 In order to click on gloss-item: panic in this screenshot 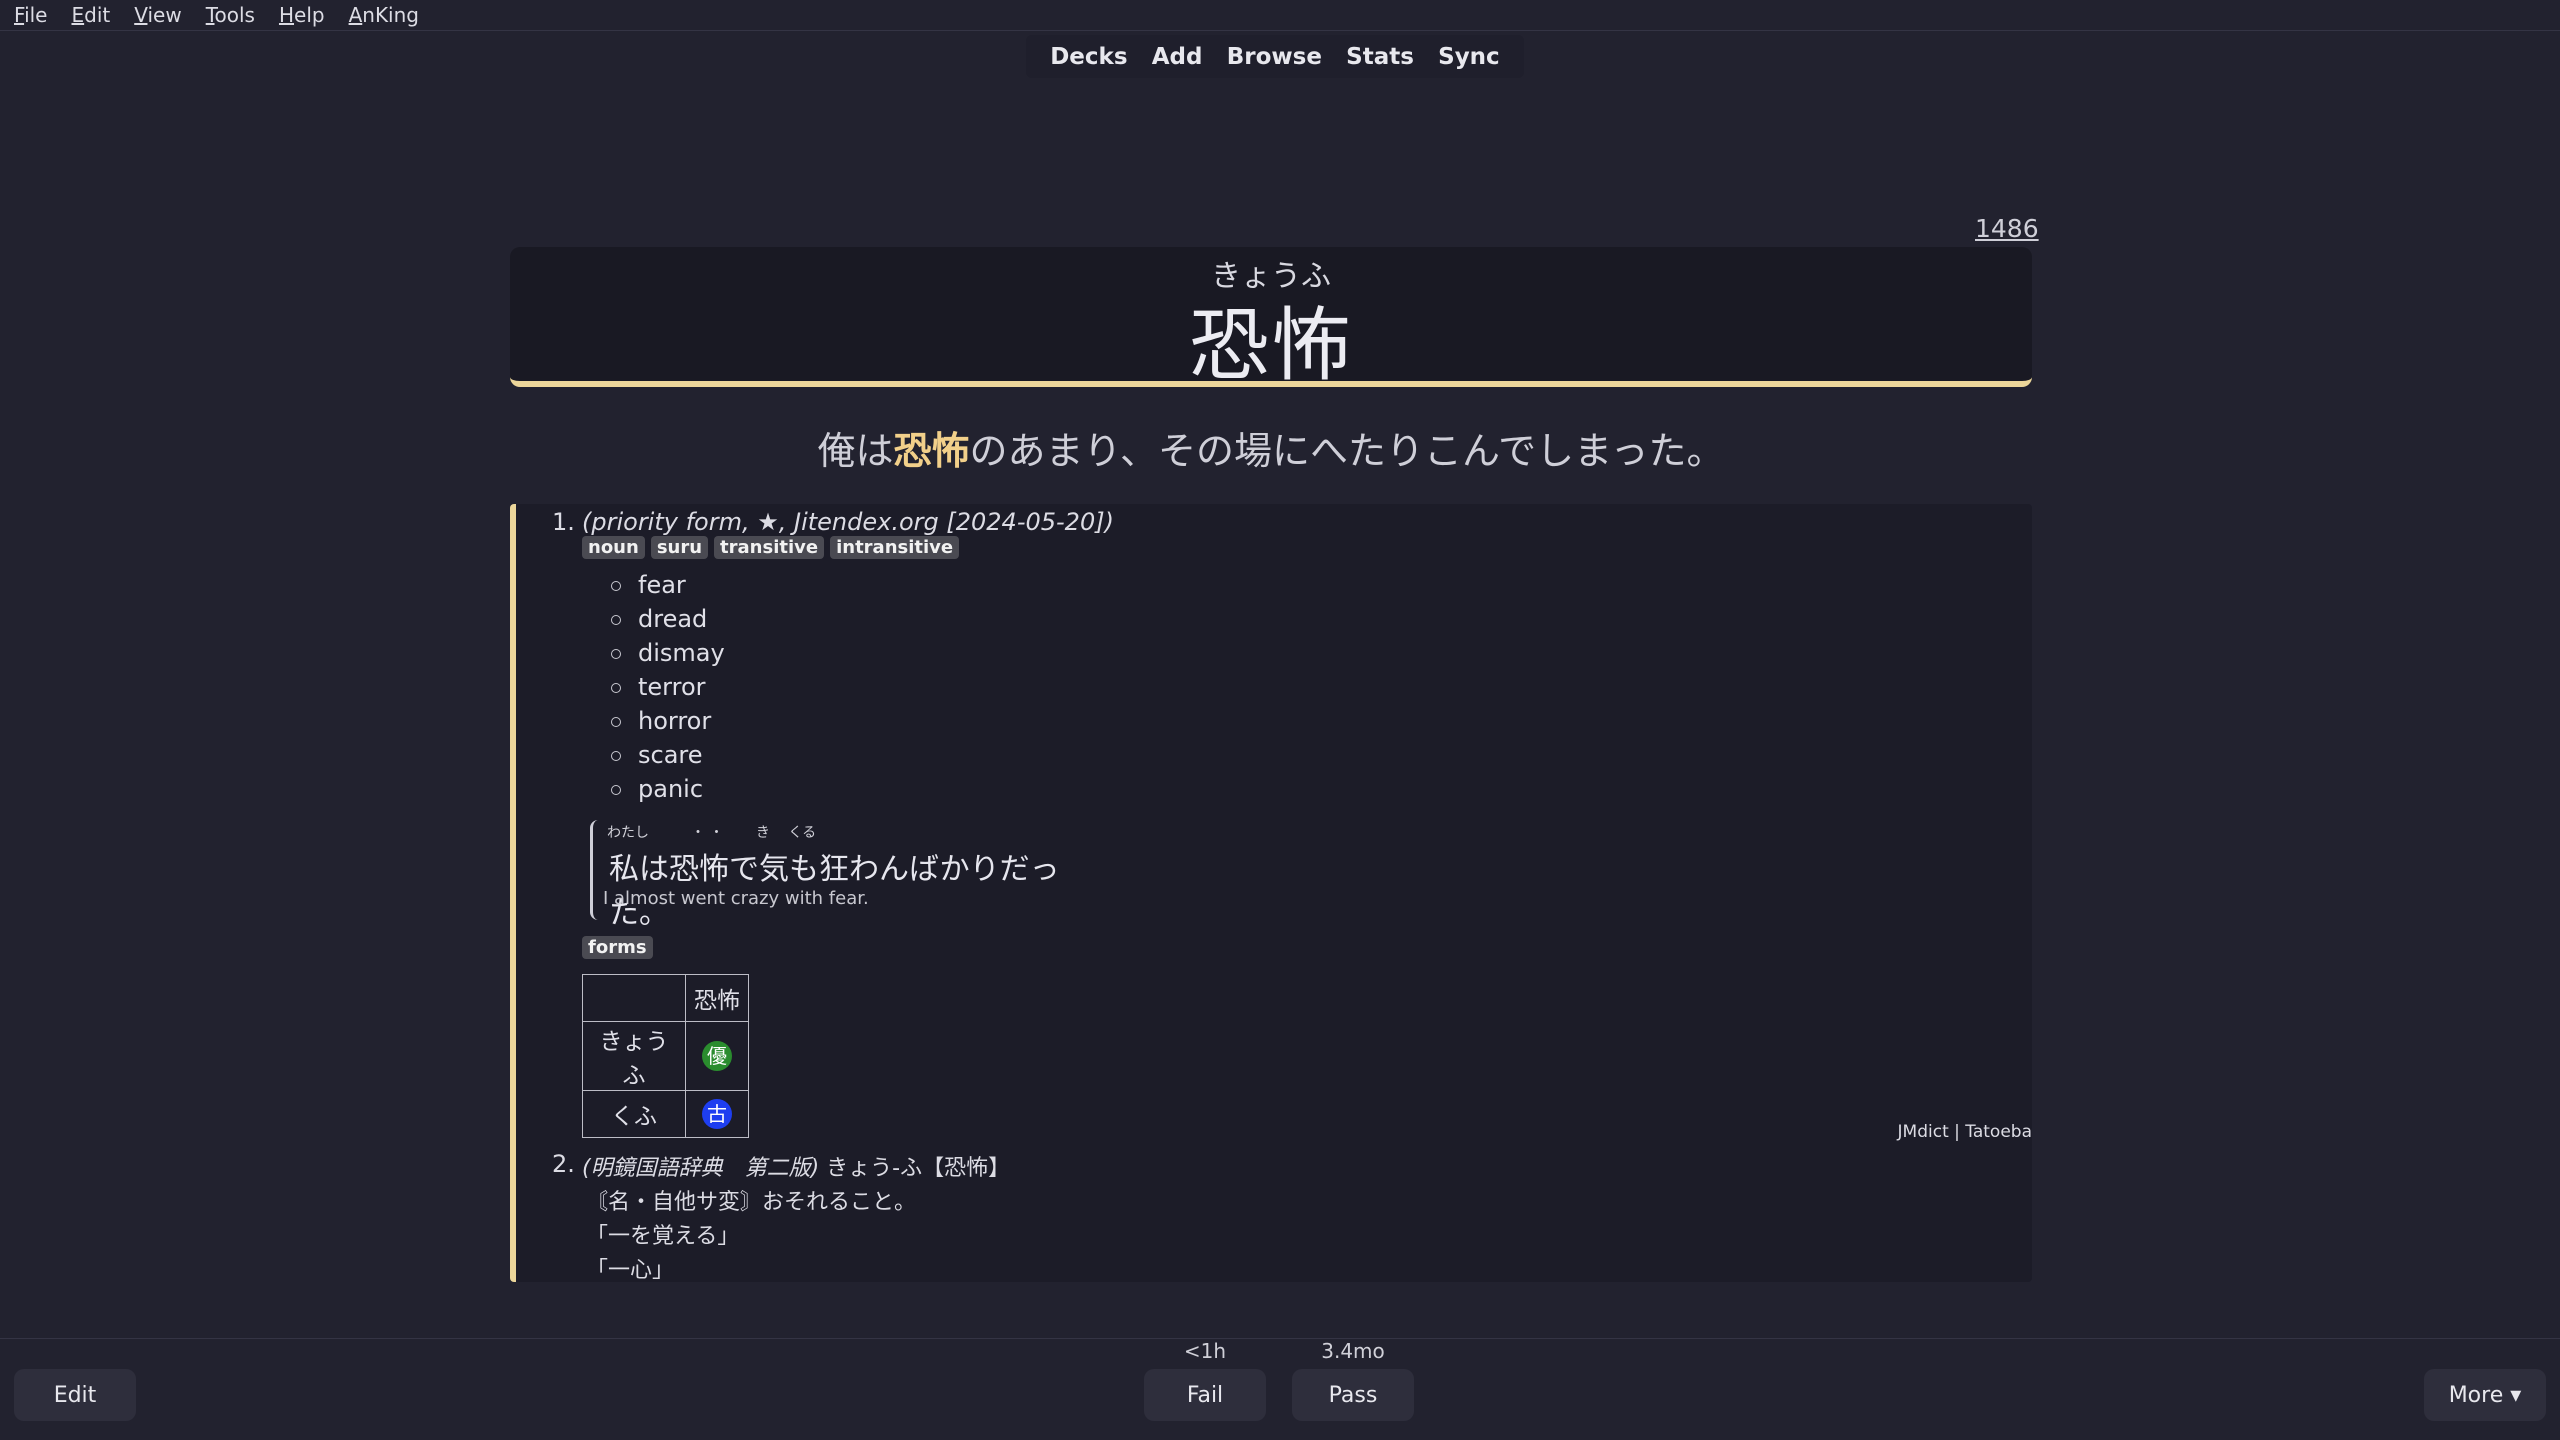, I will do `click(665, 789)`.